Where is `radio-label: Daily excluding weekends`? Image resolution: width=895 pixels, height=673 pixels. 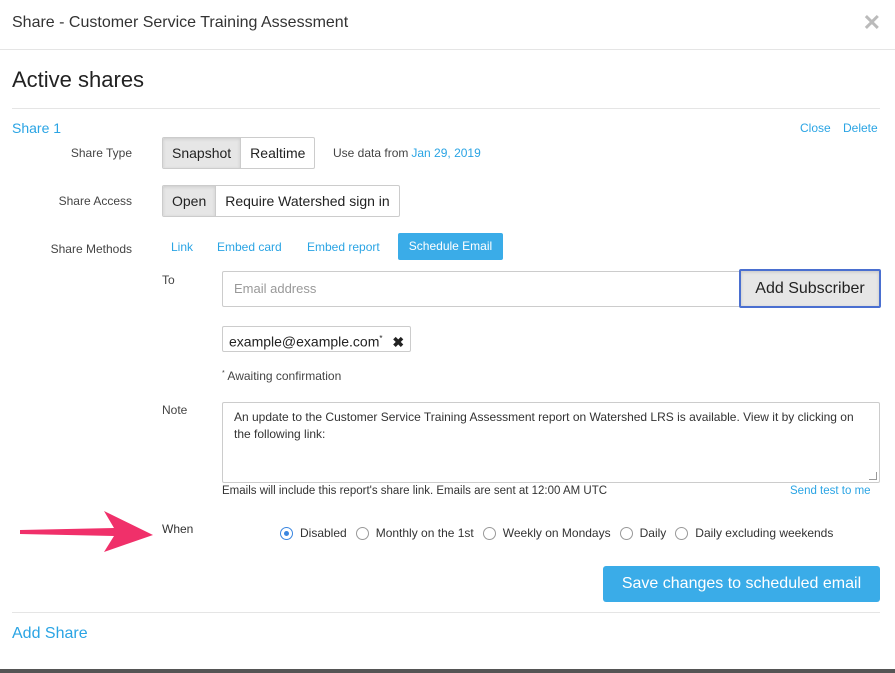
radio-label: Daily excluding weekends is located at coordinates (764, 533).